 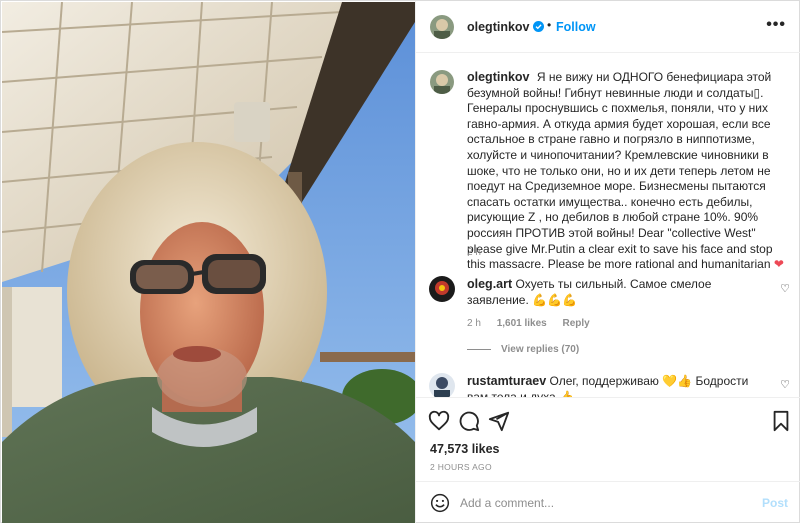 What do you see at coordinates (608, 27) in the screenshot?
I see `post-header: olegtinkov • Follow •••` at bounding box center [608, 27].